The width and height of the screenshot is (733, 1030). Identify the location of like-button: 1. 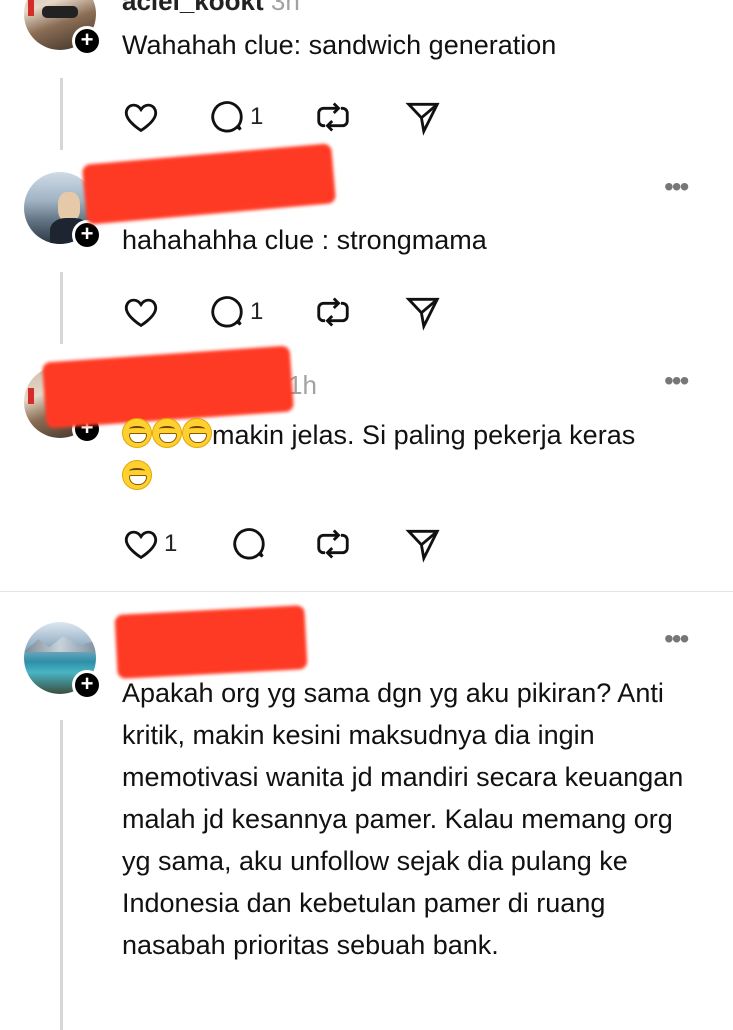
(149, 544).